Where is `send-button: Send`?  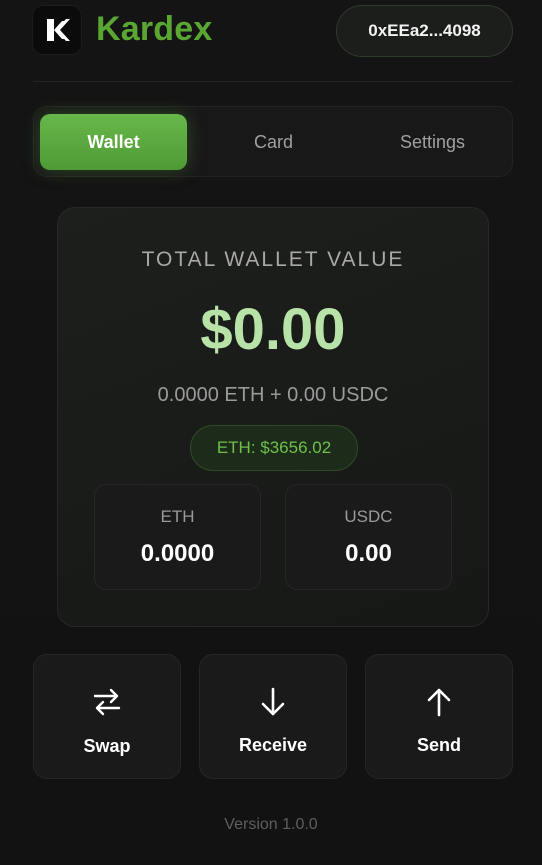
send-button: Send is located at coordinates (439, 716).